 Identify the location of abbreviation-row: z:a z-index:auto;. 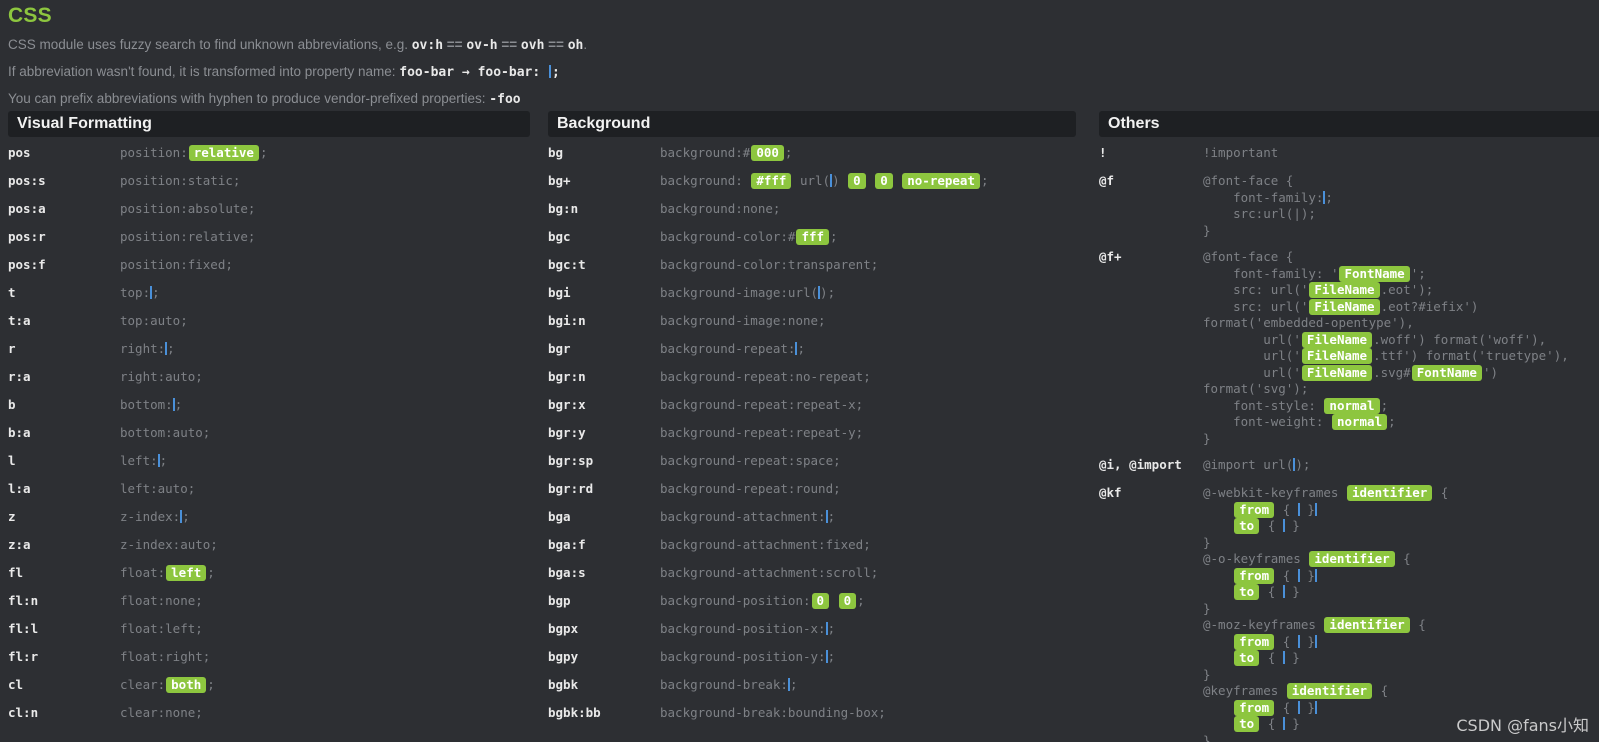
(274, 545).